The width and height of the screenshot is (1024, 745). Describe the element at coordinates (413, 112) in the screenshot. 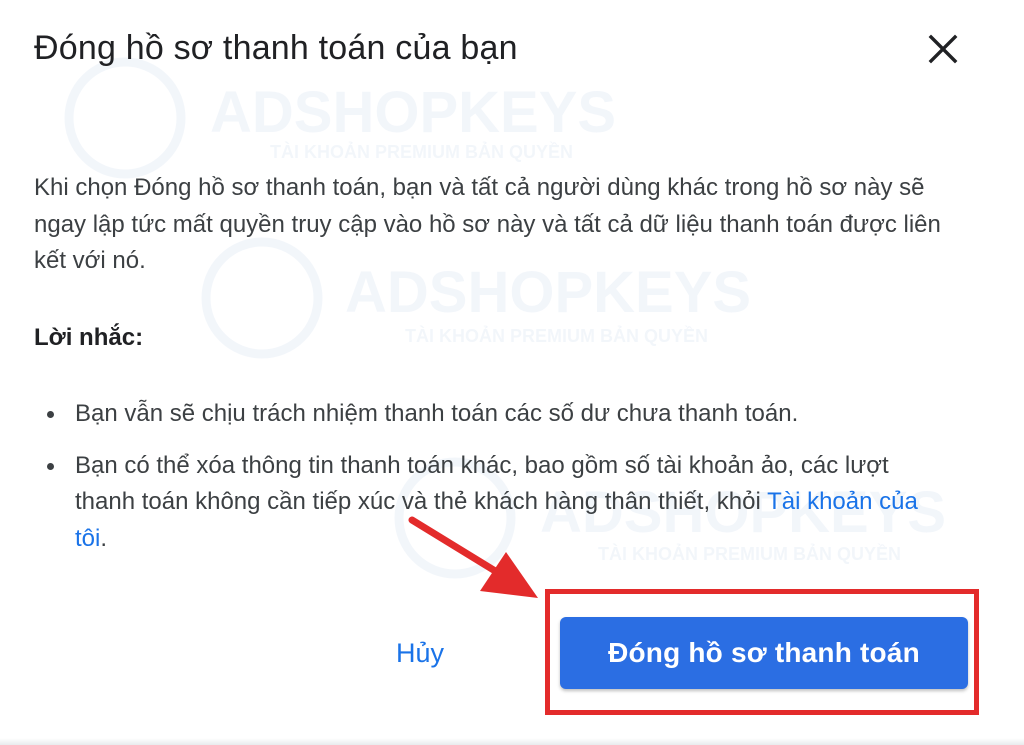

I see `watermark-brand-1: ADSHOPKEYS` at that location.